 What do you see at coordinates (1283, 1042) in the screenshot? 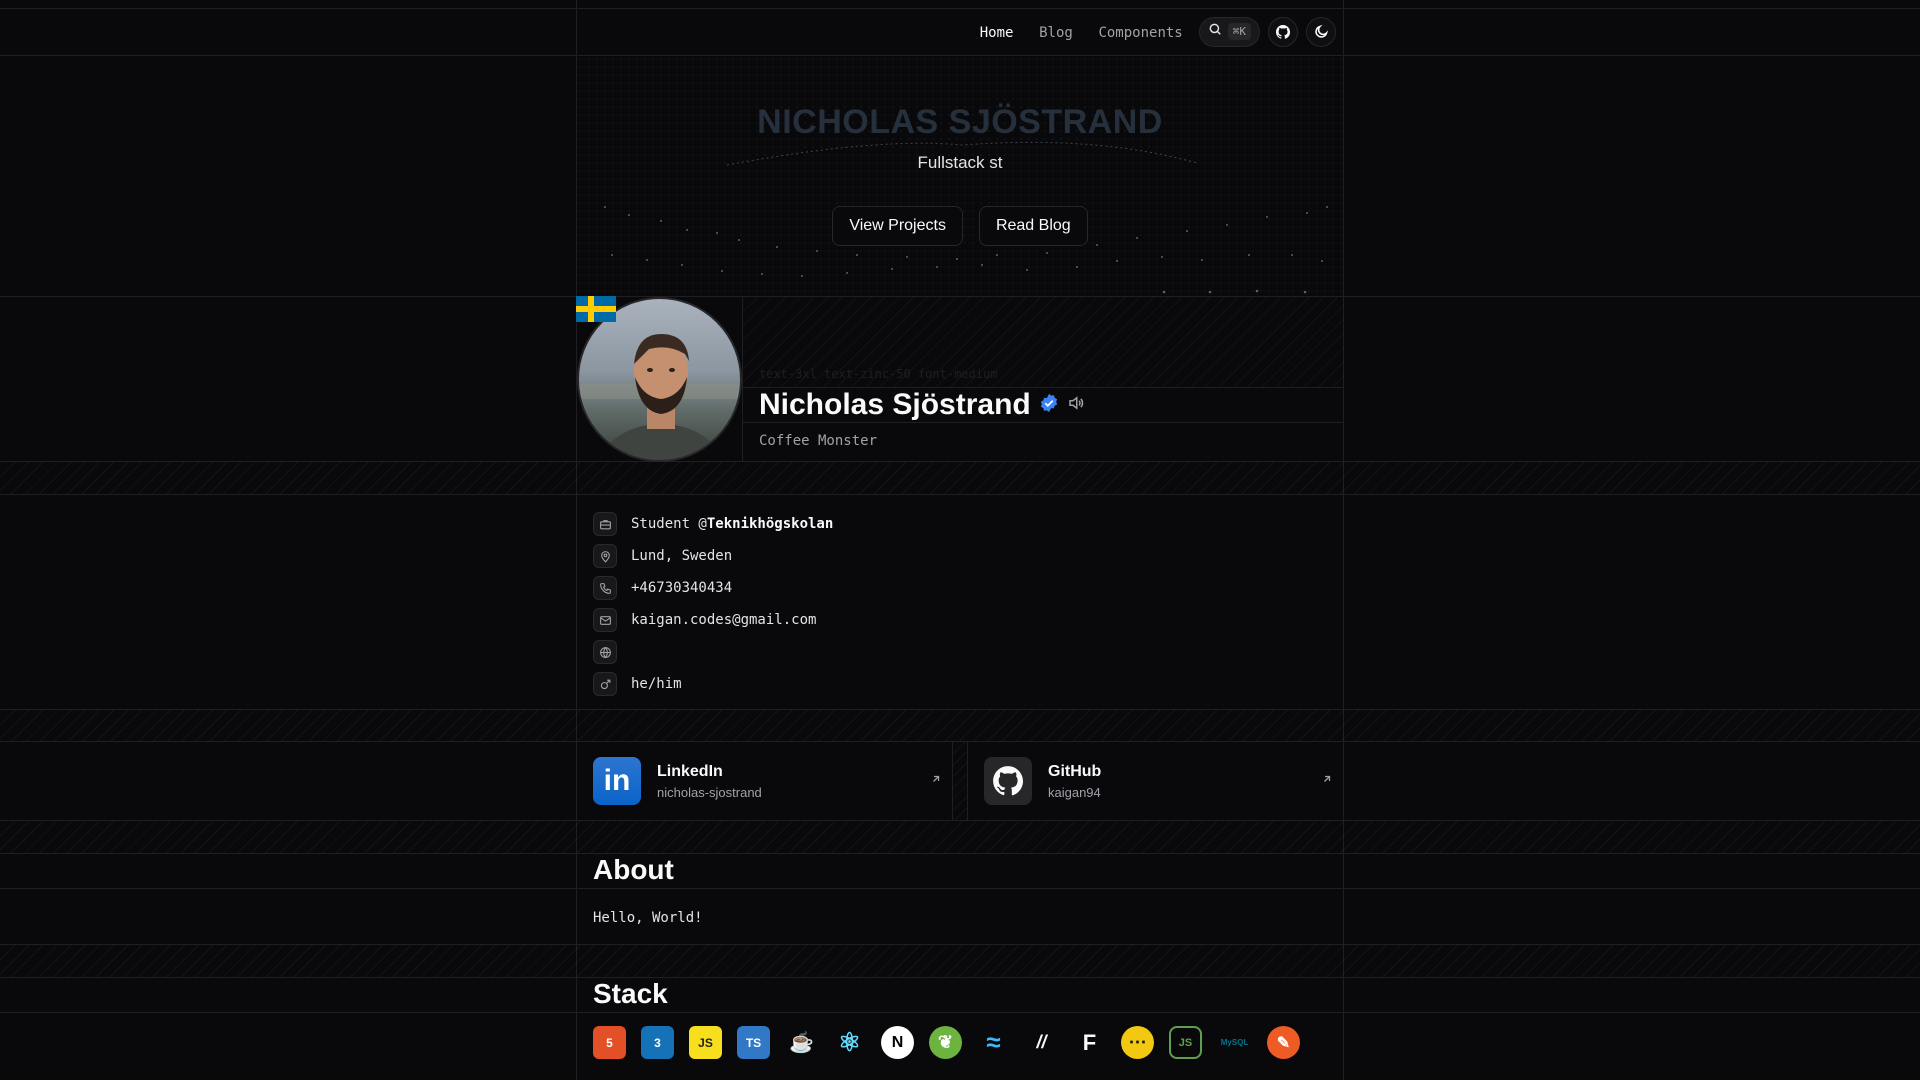
I see `postman-icon: ✎` at bounding box center [1283, 1042].